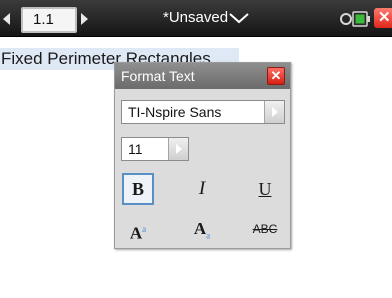 The height and width of the screenshot is (298, 392). What do you see at coordinates (138, 189) in the screenshot?
I see `bold-button: B` at bounding box center [138, 189].